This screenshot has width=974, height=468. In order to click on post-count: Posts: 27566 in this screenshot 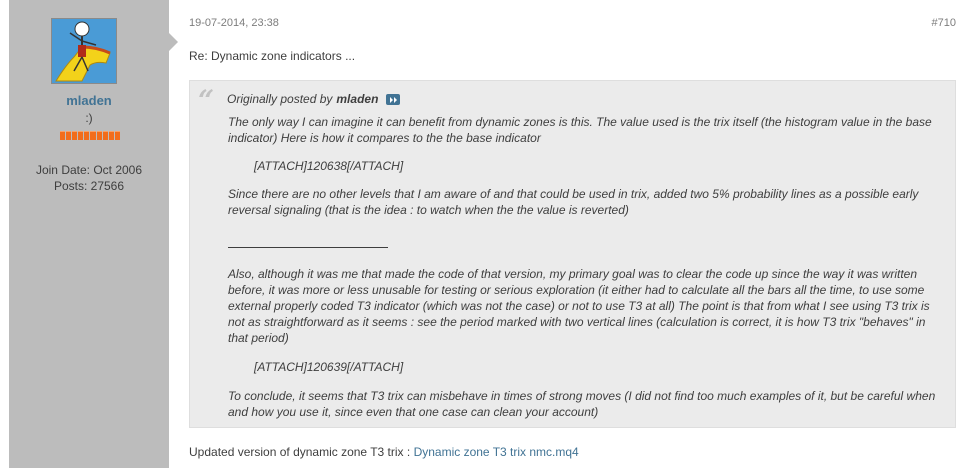, I will do `click(89, 186)`.